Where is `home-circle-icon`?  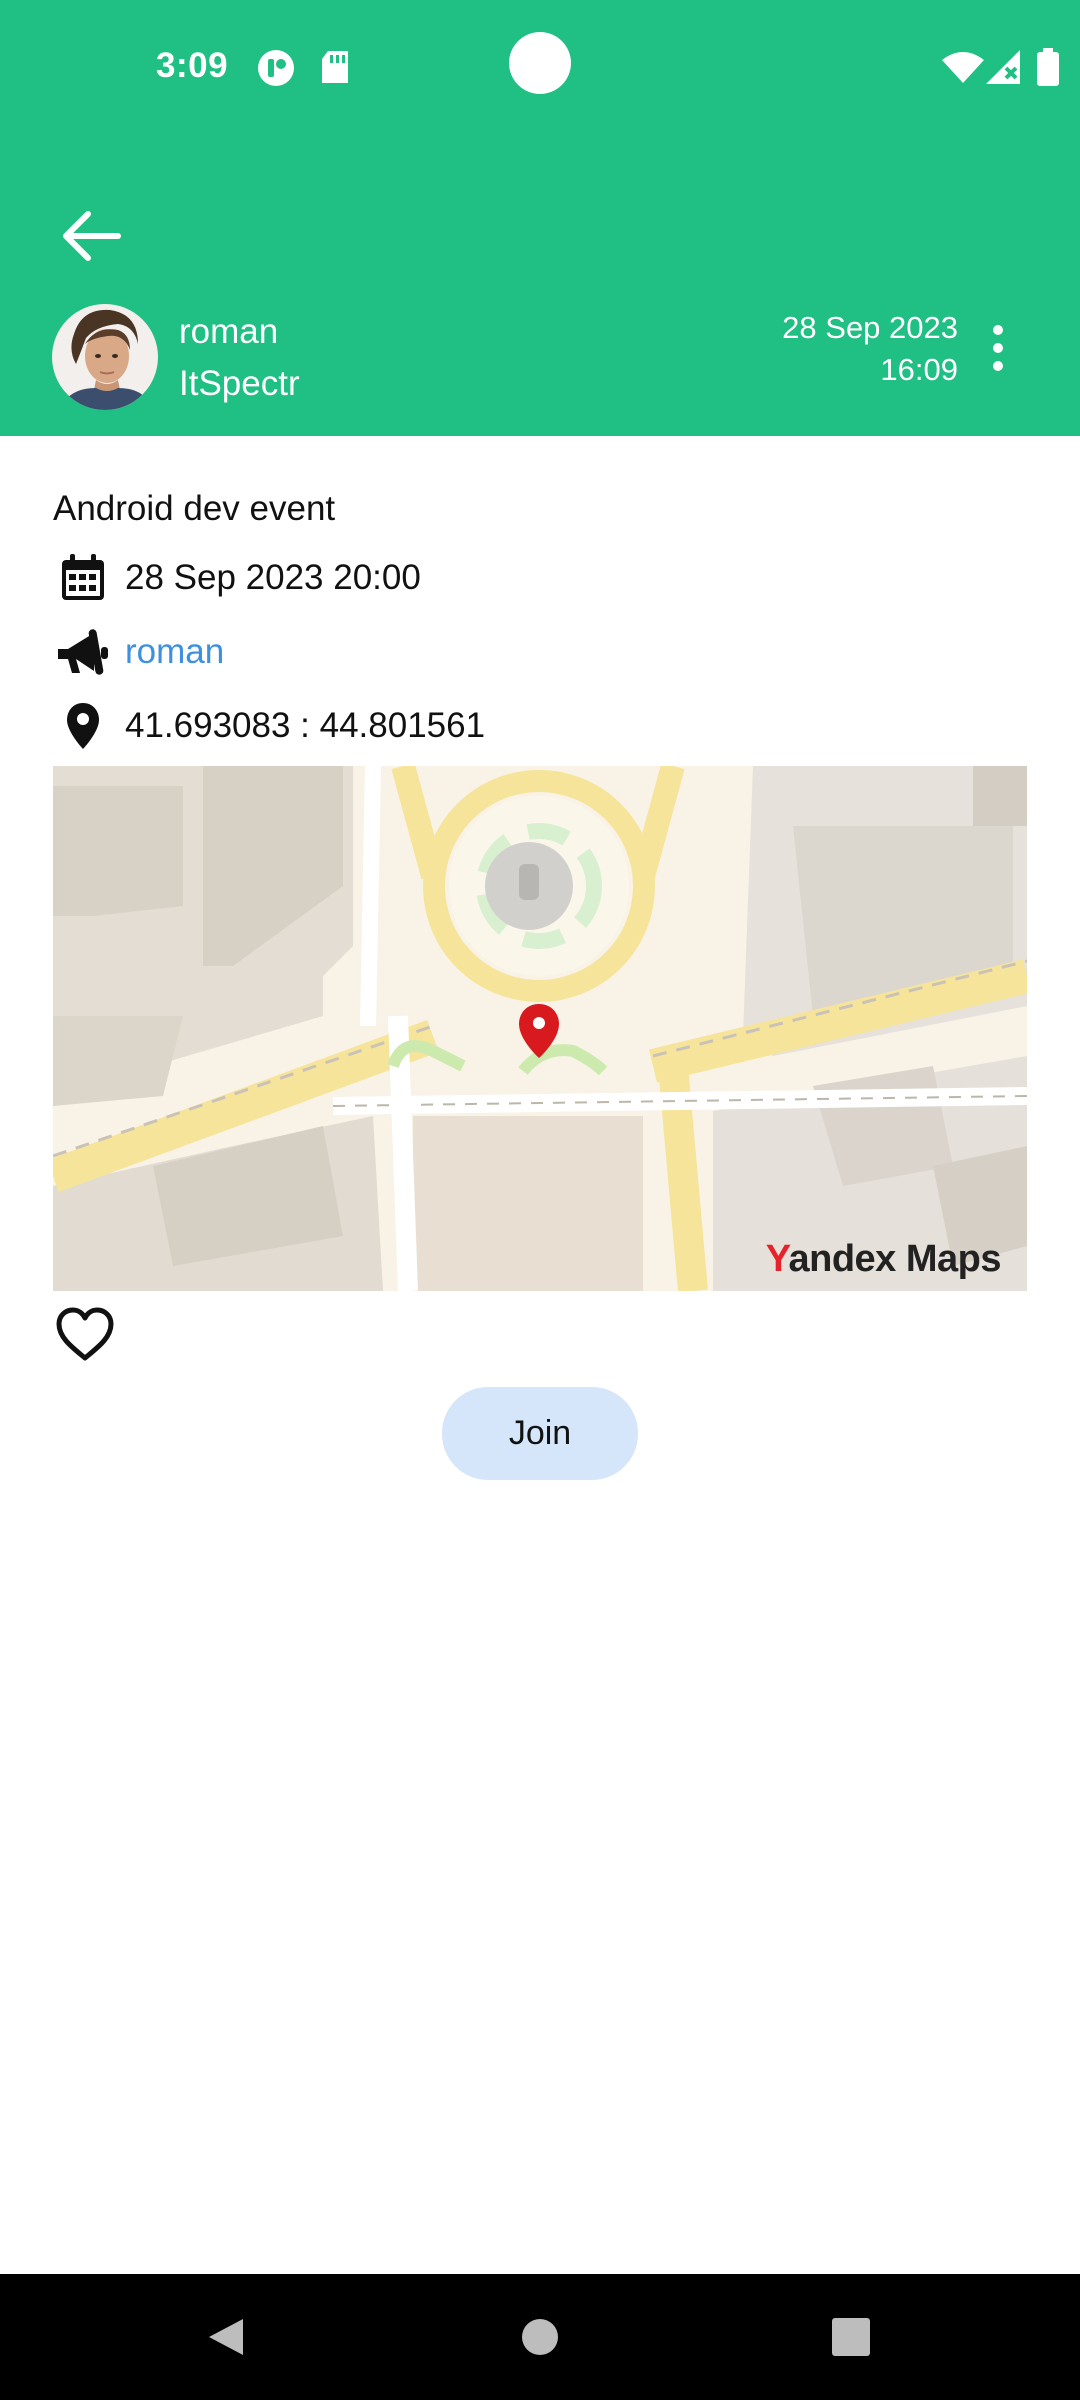 home-circle-icon is located at coordinates (540, 2337).